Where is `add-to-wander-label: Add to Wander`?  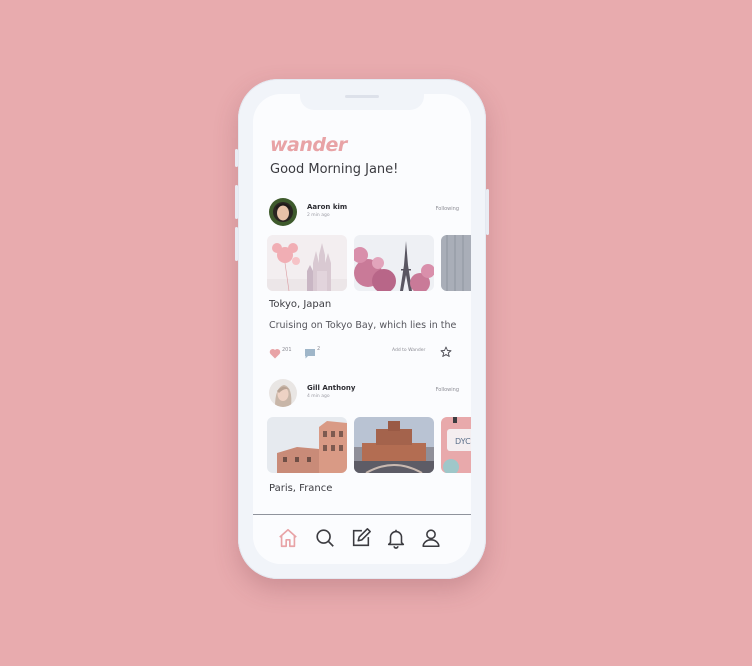 add-to-wander-label: Add to Wander is located at coordinates (408, 350).